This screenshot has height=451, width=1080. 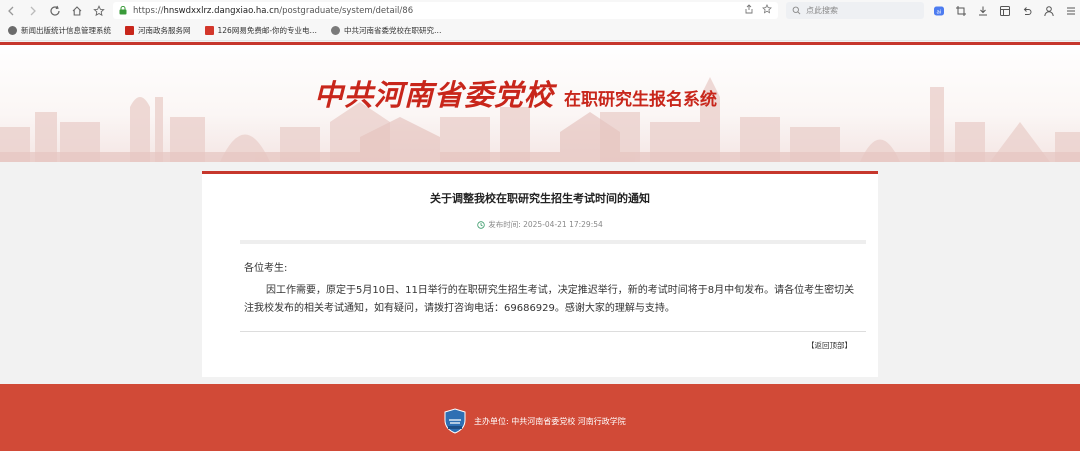 What do you see at coordinates (553, 331) in the screenshot?
I see `article-footer-divider` at bounding box center [553, 331].